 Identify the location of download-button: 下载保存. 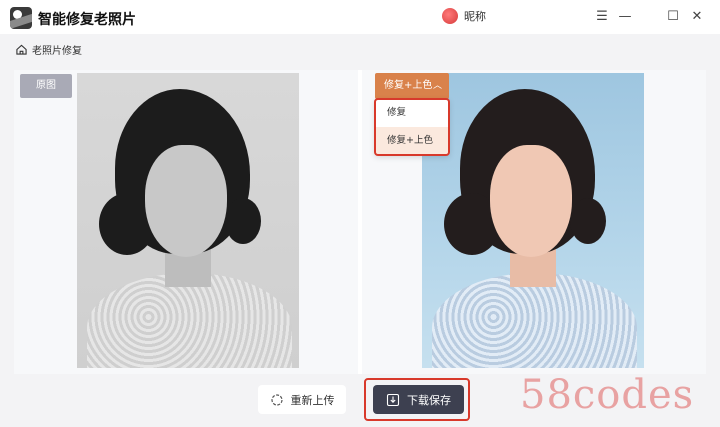
(418, 399).